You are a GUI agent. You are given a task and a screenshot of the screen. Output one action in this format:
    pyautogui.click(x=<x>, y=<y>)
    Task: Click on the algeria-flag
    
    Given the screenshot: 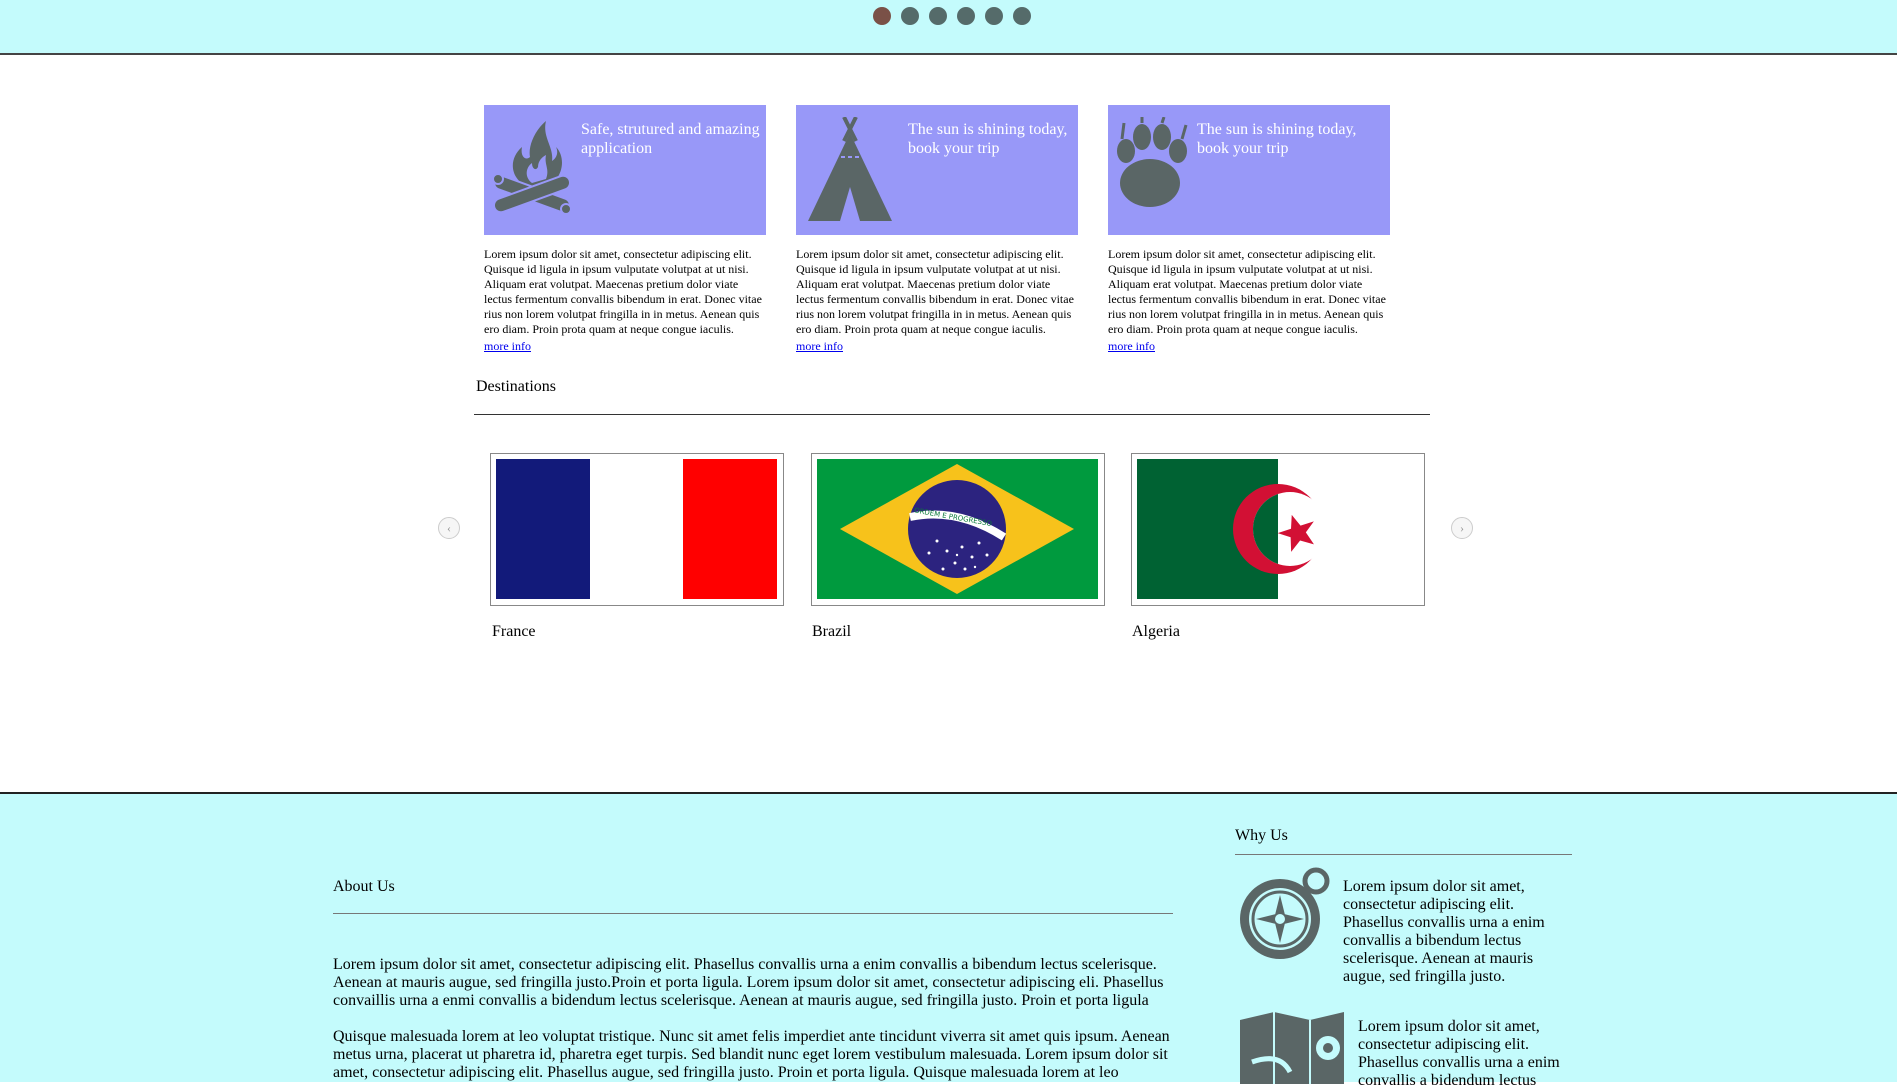 What is the action you would take?
    pyautogui.click(x=1277, y=529)
    